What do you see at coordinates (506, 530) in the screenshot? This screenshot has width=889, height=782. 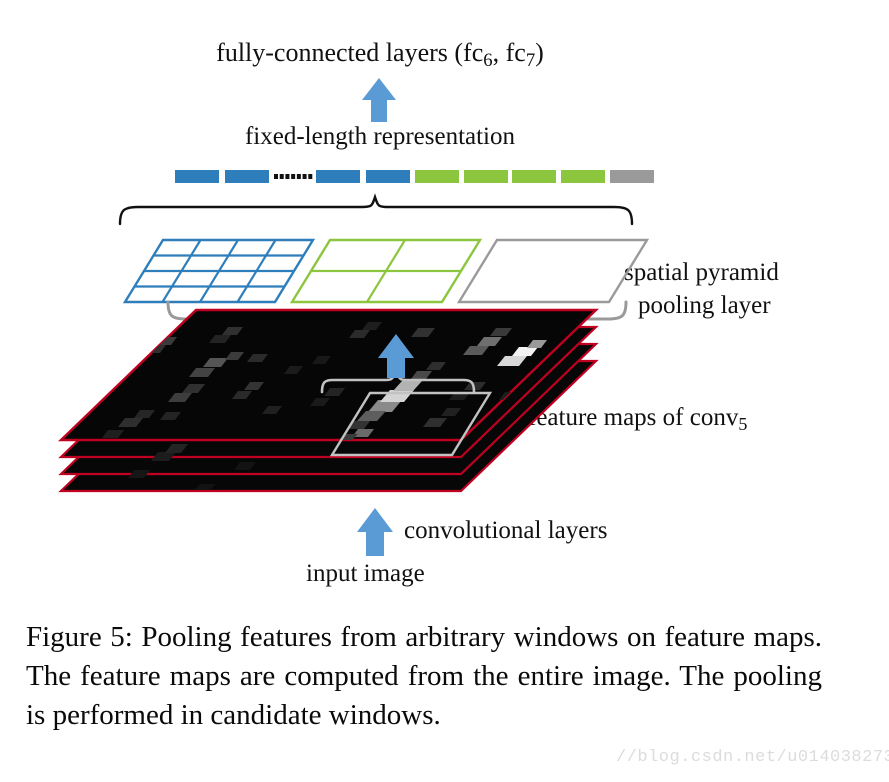 I see `label-convolutional-layers: convolutional layers` at bounding box center [506, 530].